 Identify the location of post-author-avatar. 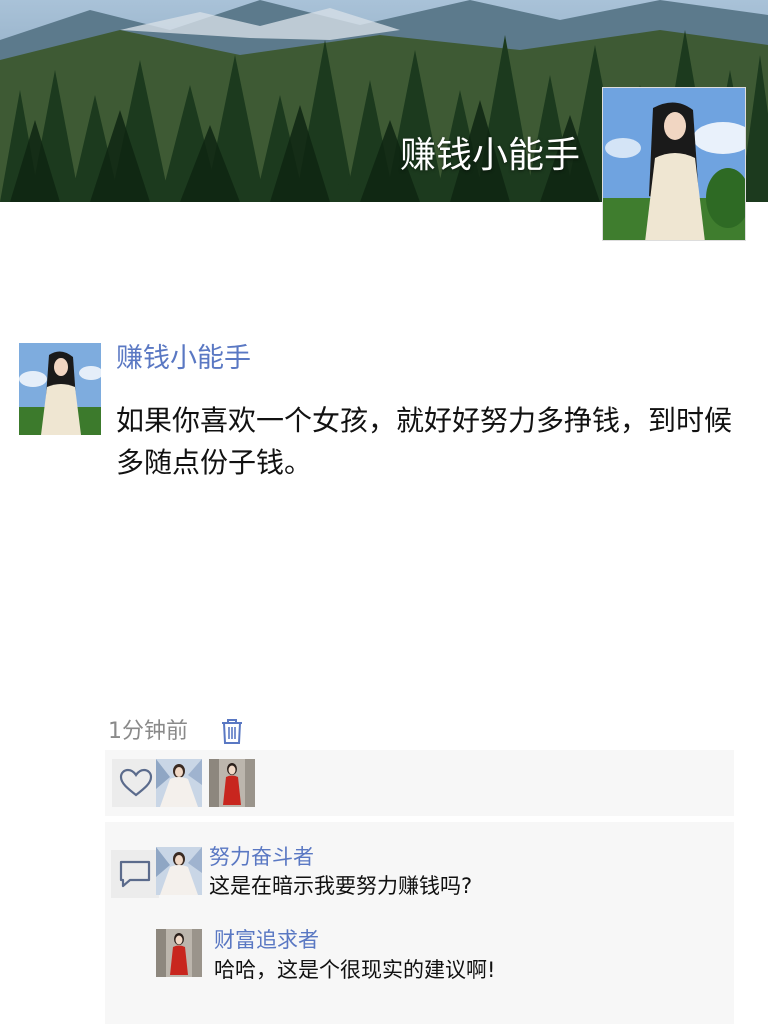
(60, 389).